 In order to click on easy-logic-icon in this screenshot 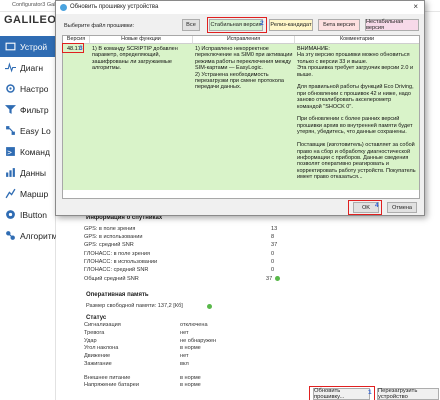, I will do `click(10, 130)`.